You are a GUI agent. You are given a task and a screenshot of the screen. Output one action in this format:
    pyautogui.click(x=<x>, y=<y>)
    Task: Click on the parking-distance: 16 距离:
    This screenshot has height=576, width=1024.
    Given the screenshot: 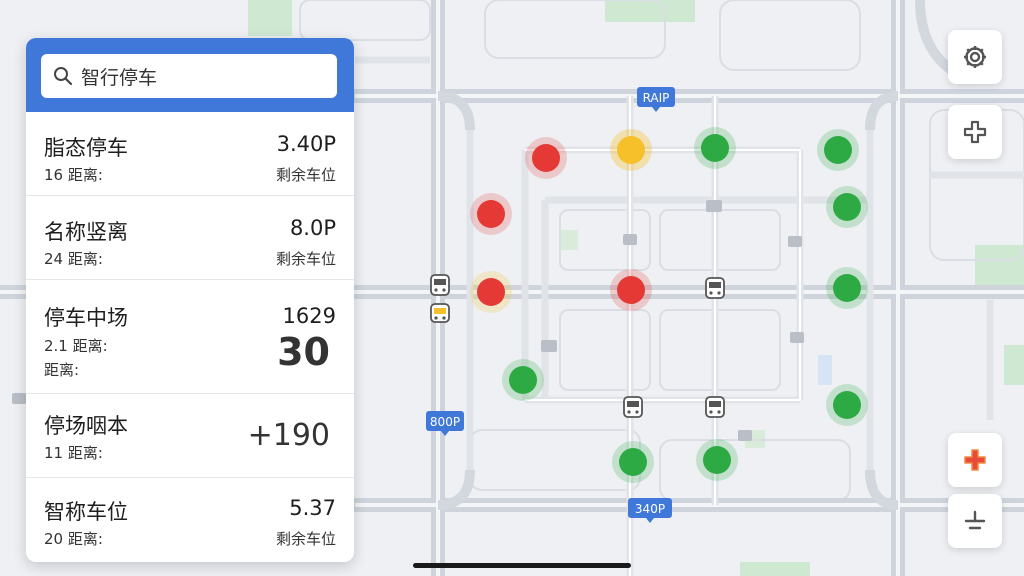 What is the action you would take?
    pyautogui.click(x=73, y=175)
    